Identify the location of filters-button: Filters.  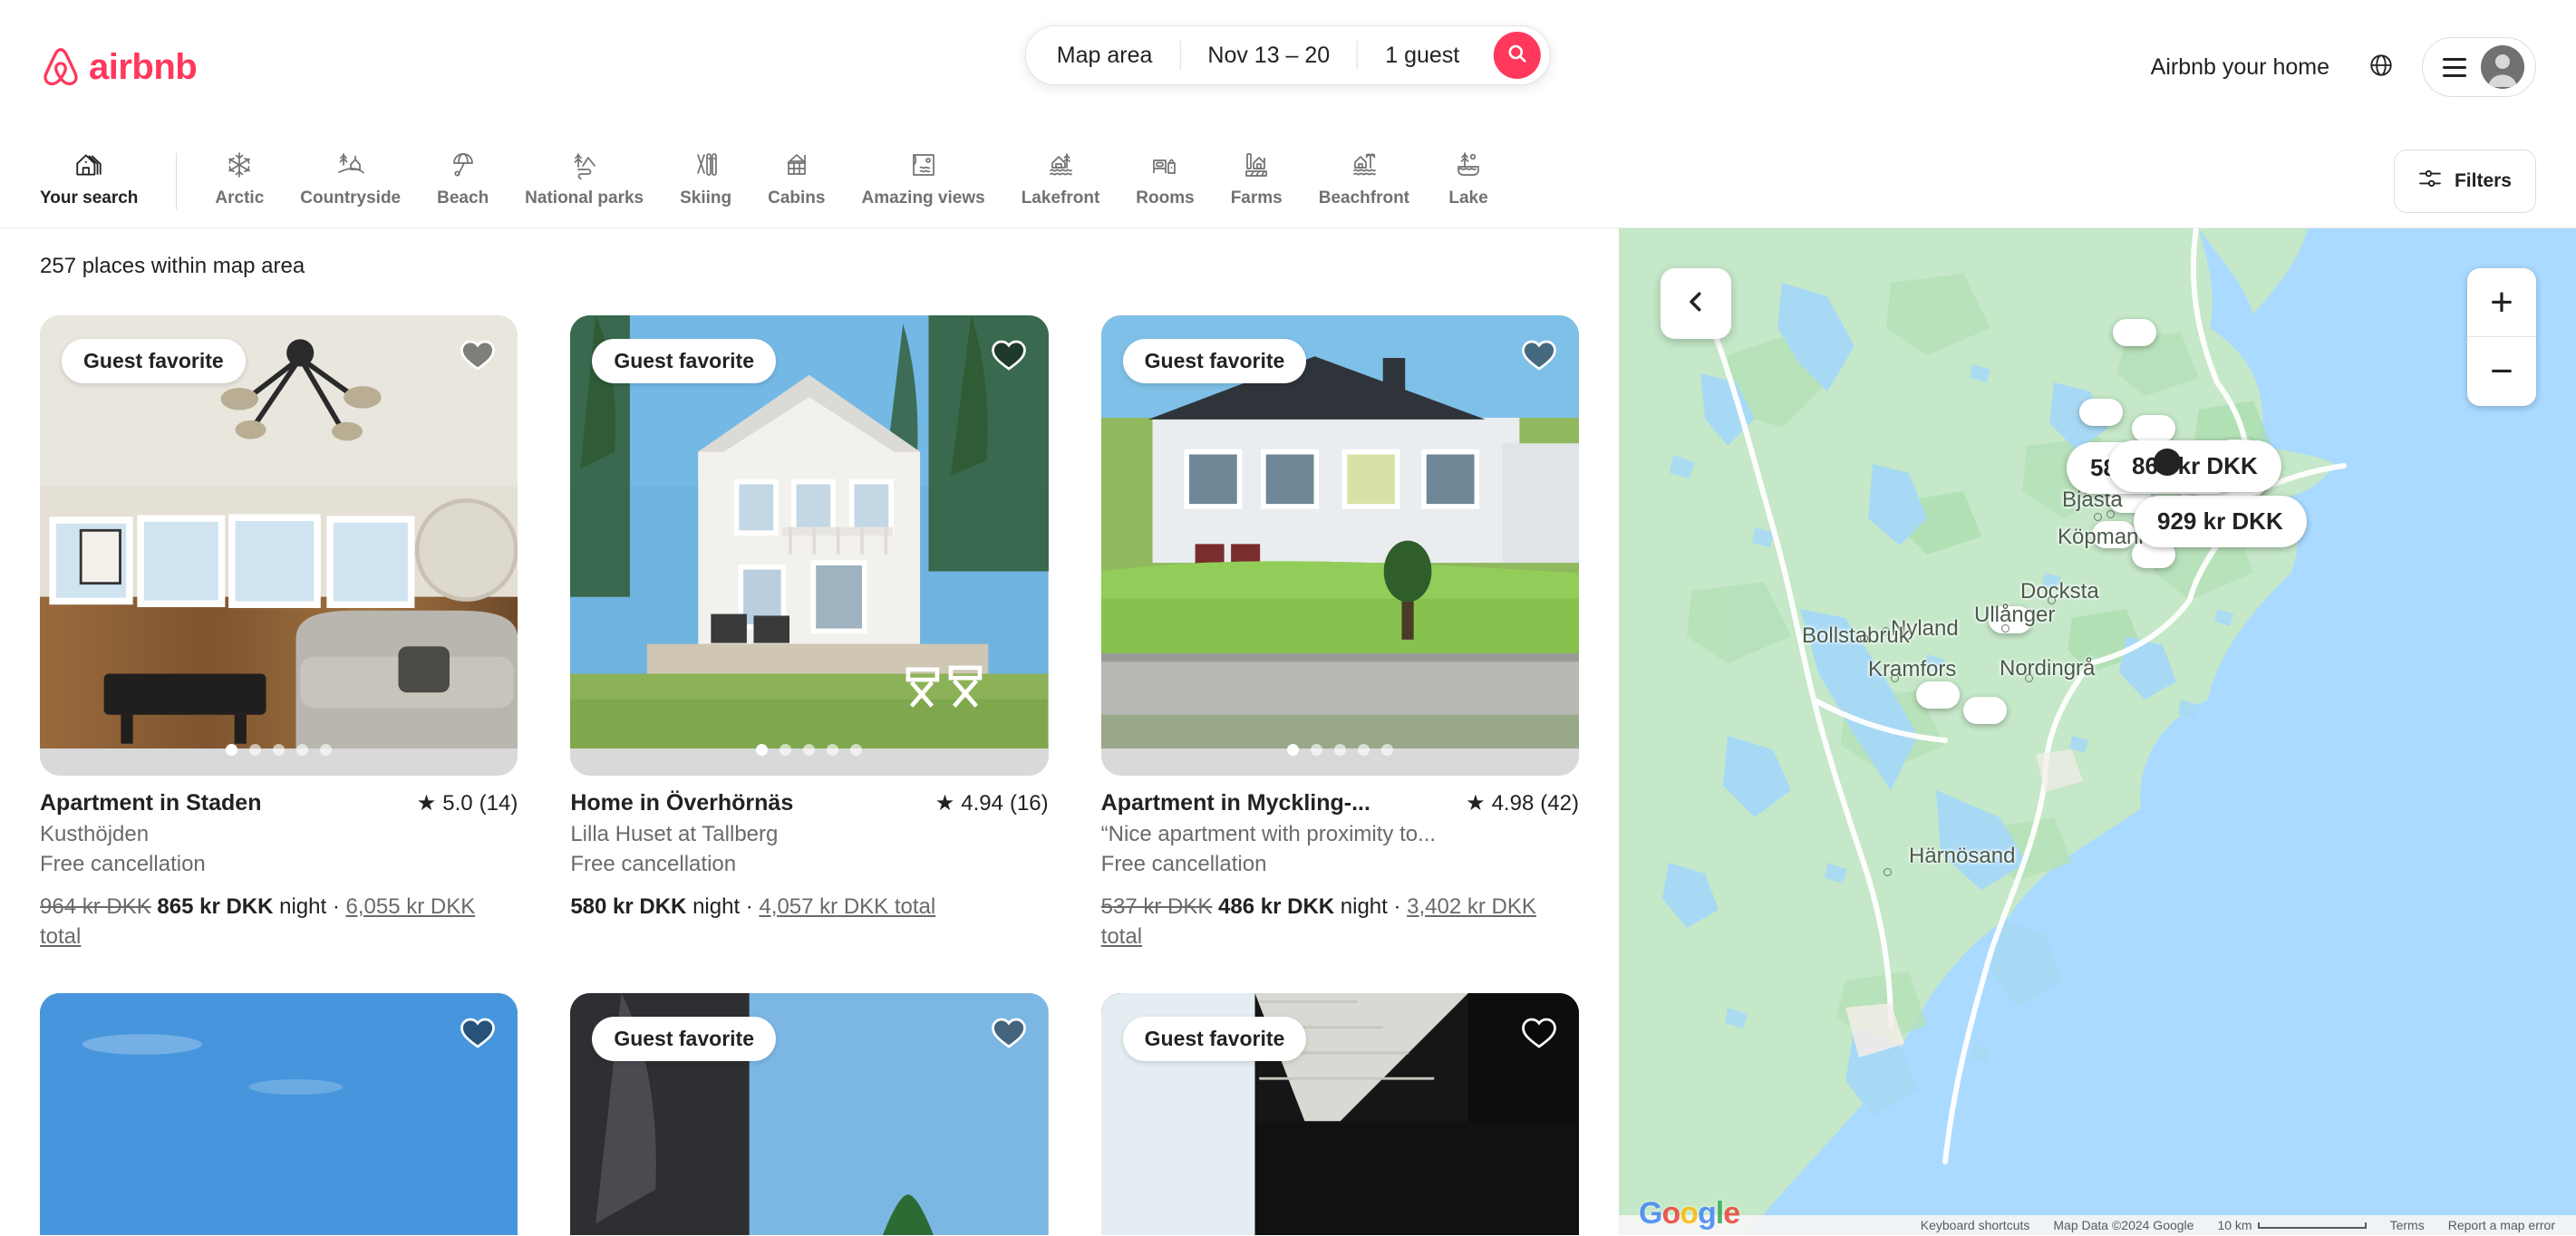
(2464, 181).